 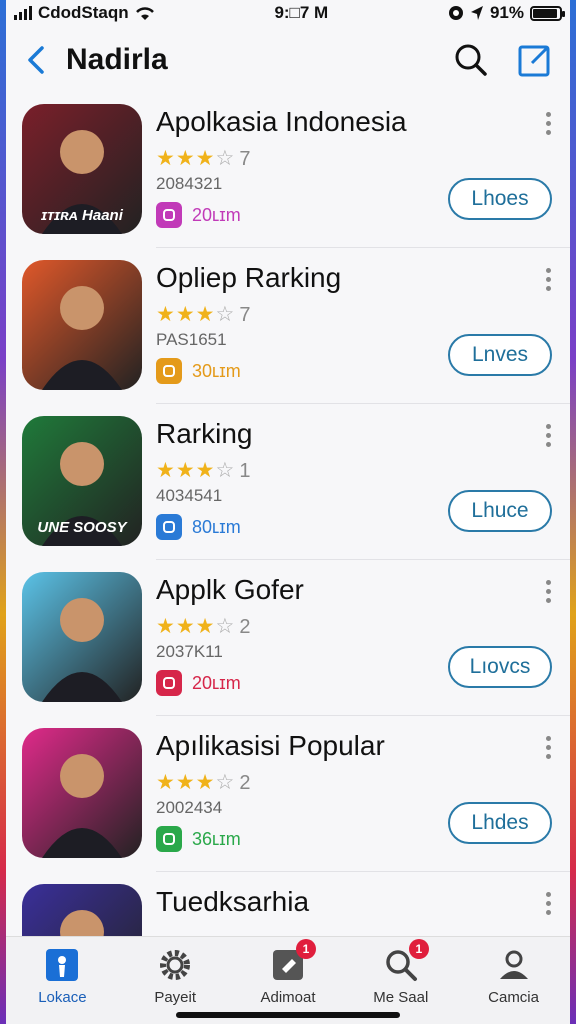 What do you see at coordinates (175, 997) in the screenshot?
I see `tab-label: Payeit` at bounding box center [175, 997].